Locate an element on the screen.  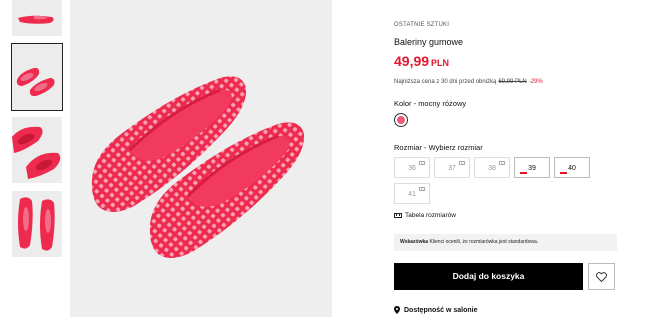
size-number: 40 is located at coordinates (572, 168).